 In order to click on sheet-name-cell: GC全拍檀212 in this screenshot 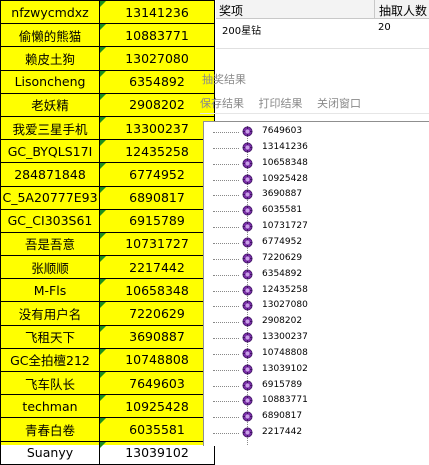, I will do `click(50, 360)`.